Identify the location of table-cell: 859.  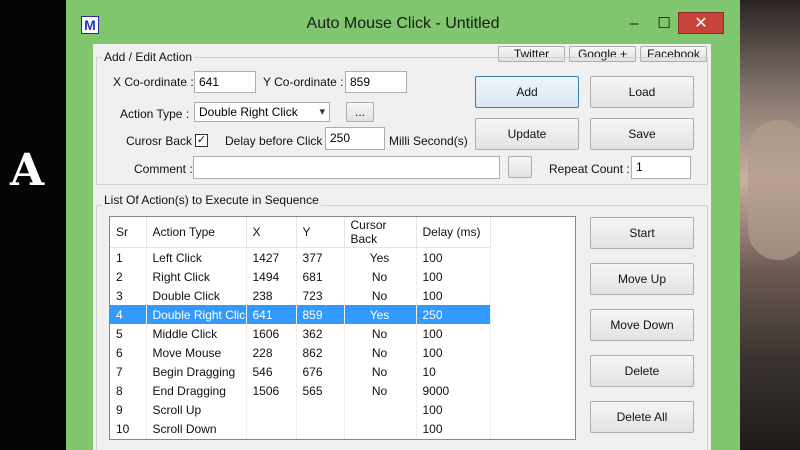
(320, 314).